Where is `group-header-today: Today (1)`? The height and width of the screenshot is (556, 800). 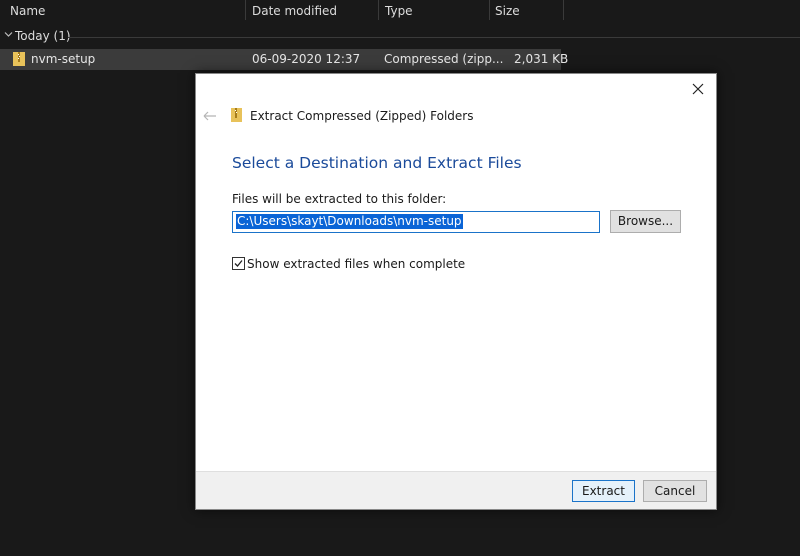
group-header-today: Today (1) is located at coordinates (35, 37).